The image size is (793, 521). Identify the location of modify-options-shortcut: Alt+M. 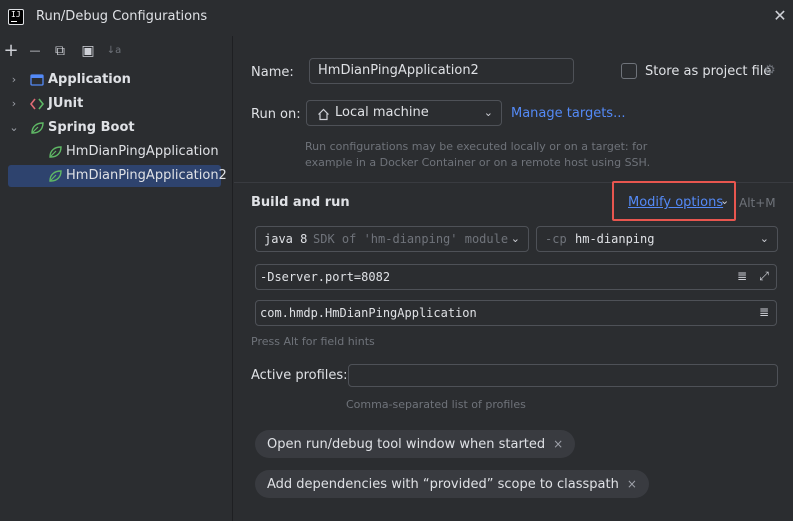
(757, 203).